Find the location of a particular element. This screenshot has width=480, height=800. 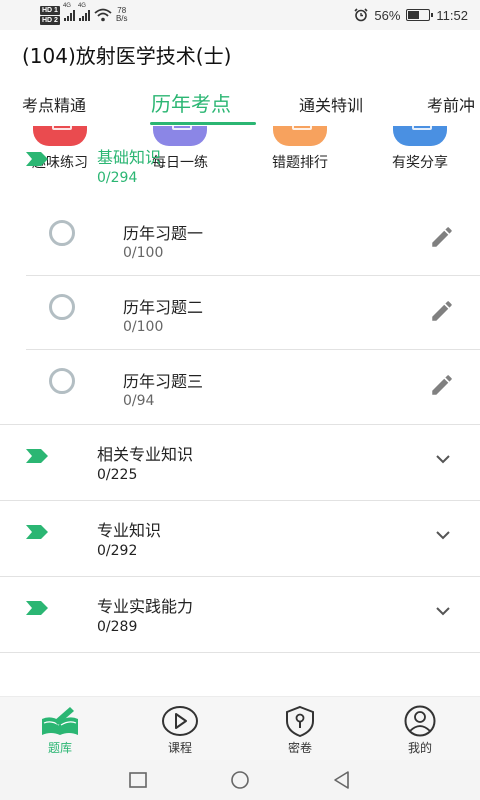

divider is located at coordinates (240, 652).